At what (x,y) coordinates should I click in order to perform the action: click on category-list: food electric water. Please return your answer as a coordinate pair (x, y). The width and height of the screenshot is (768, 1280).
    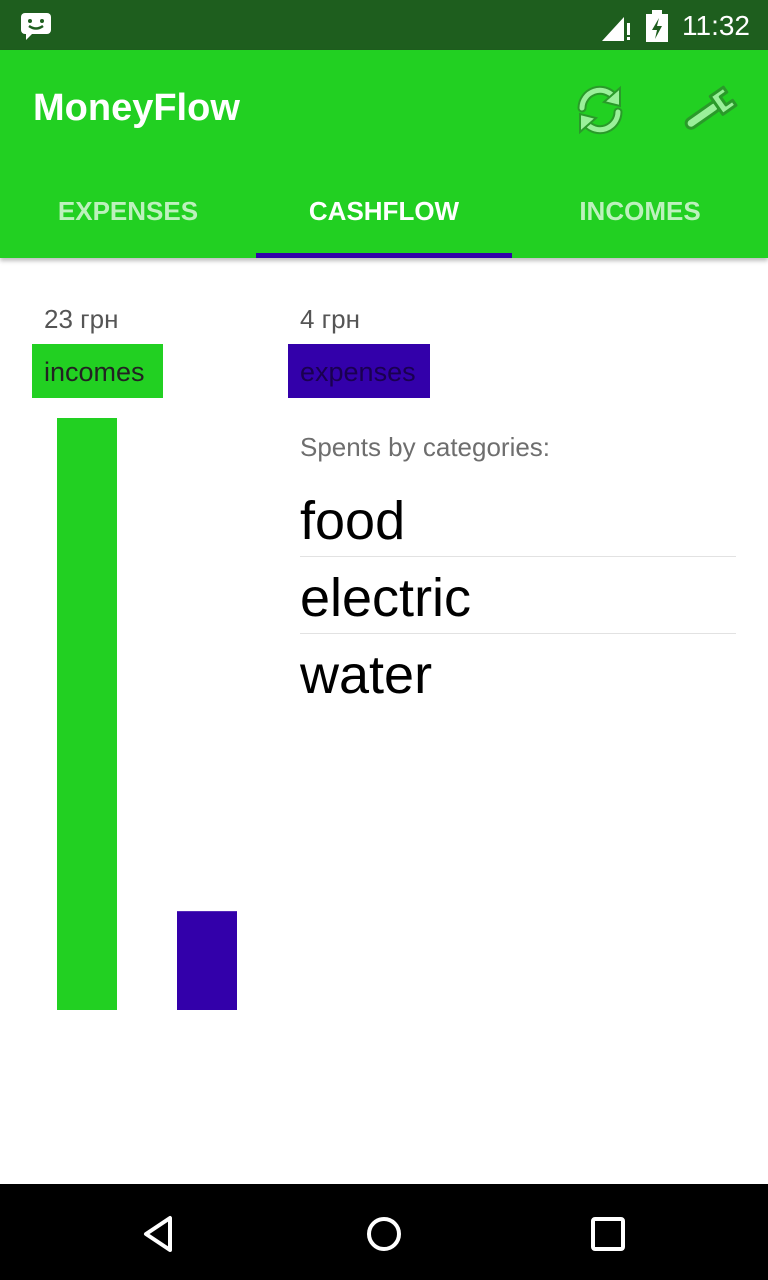
    Looking at the image, I should click on (518, 595).